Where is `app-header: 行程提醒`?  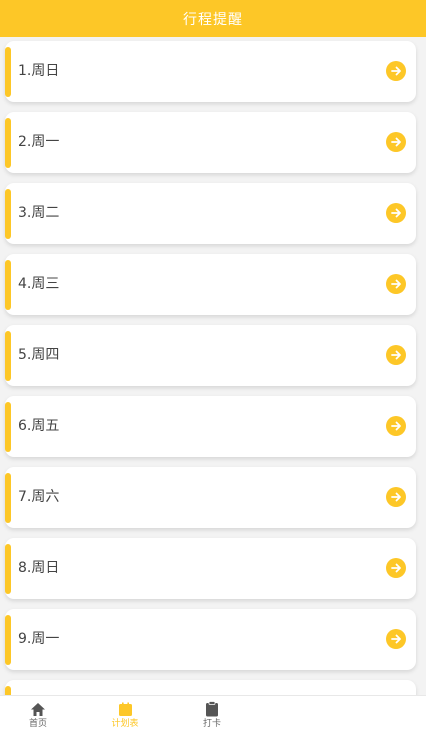 app-header: 行程提醒 is located at coordinates (213, 18).